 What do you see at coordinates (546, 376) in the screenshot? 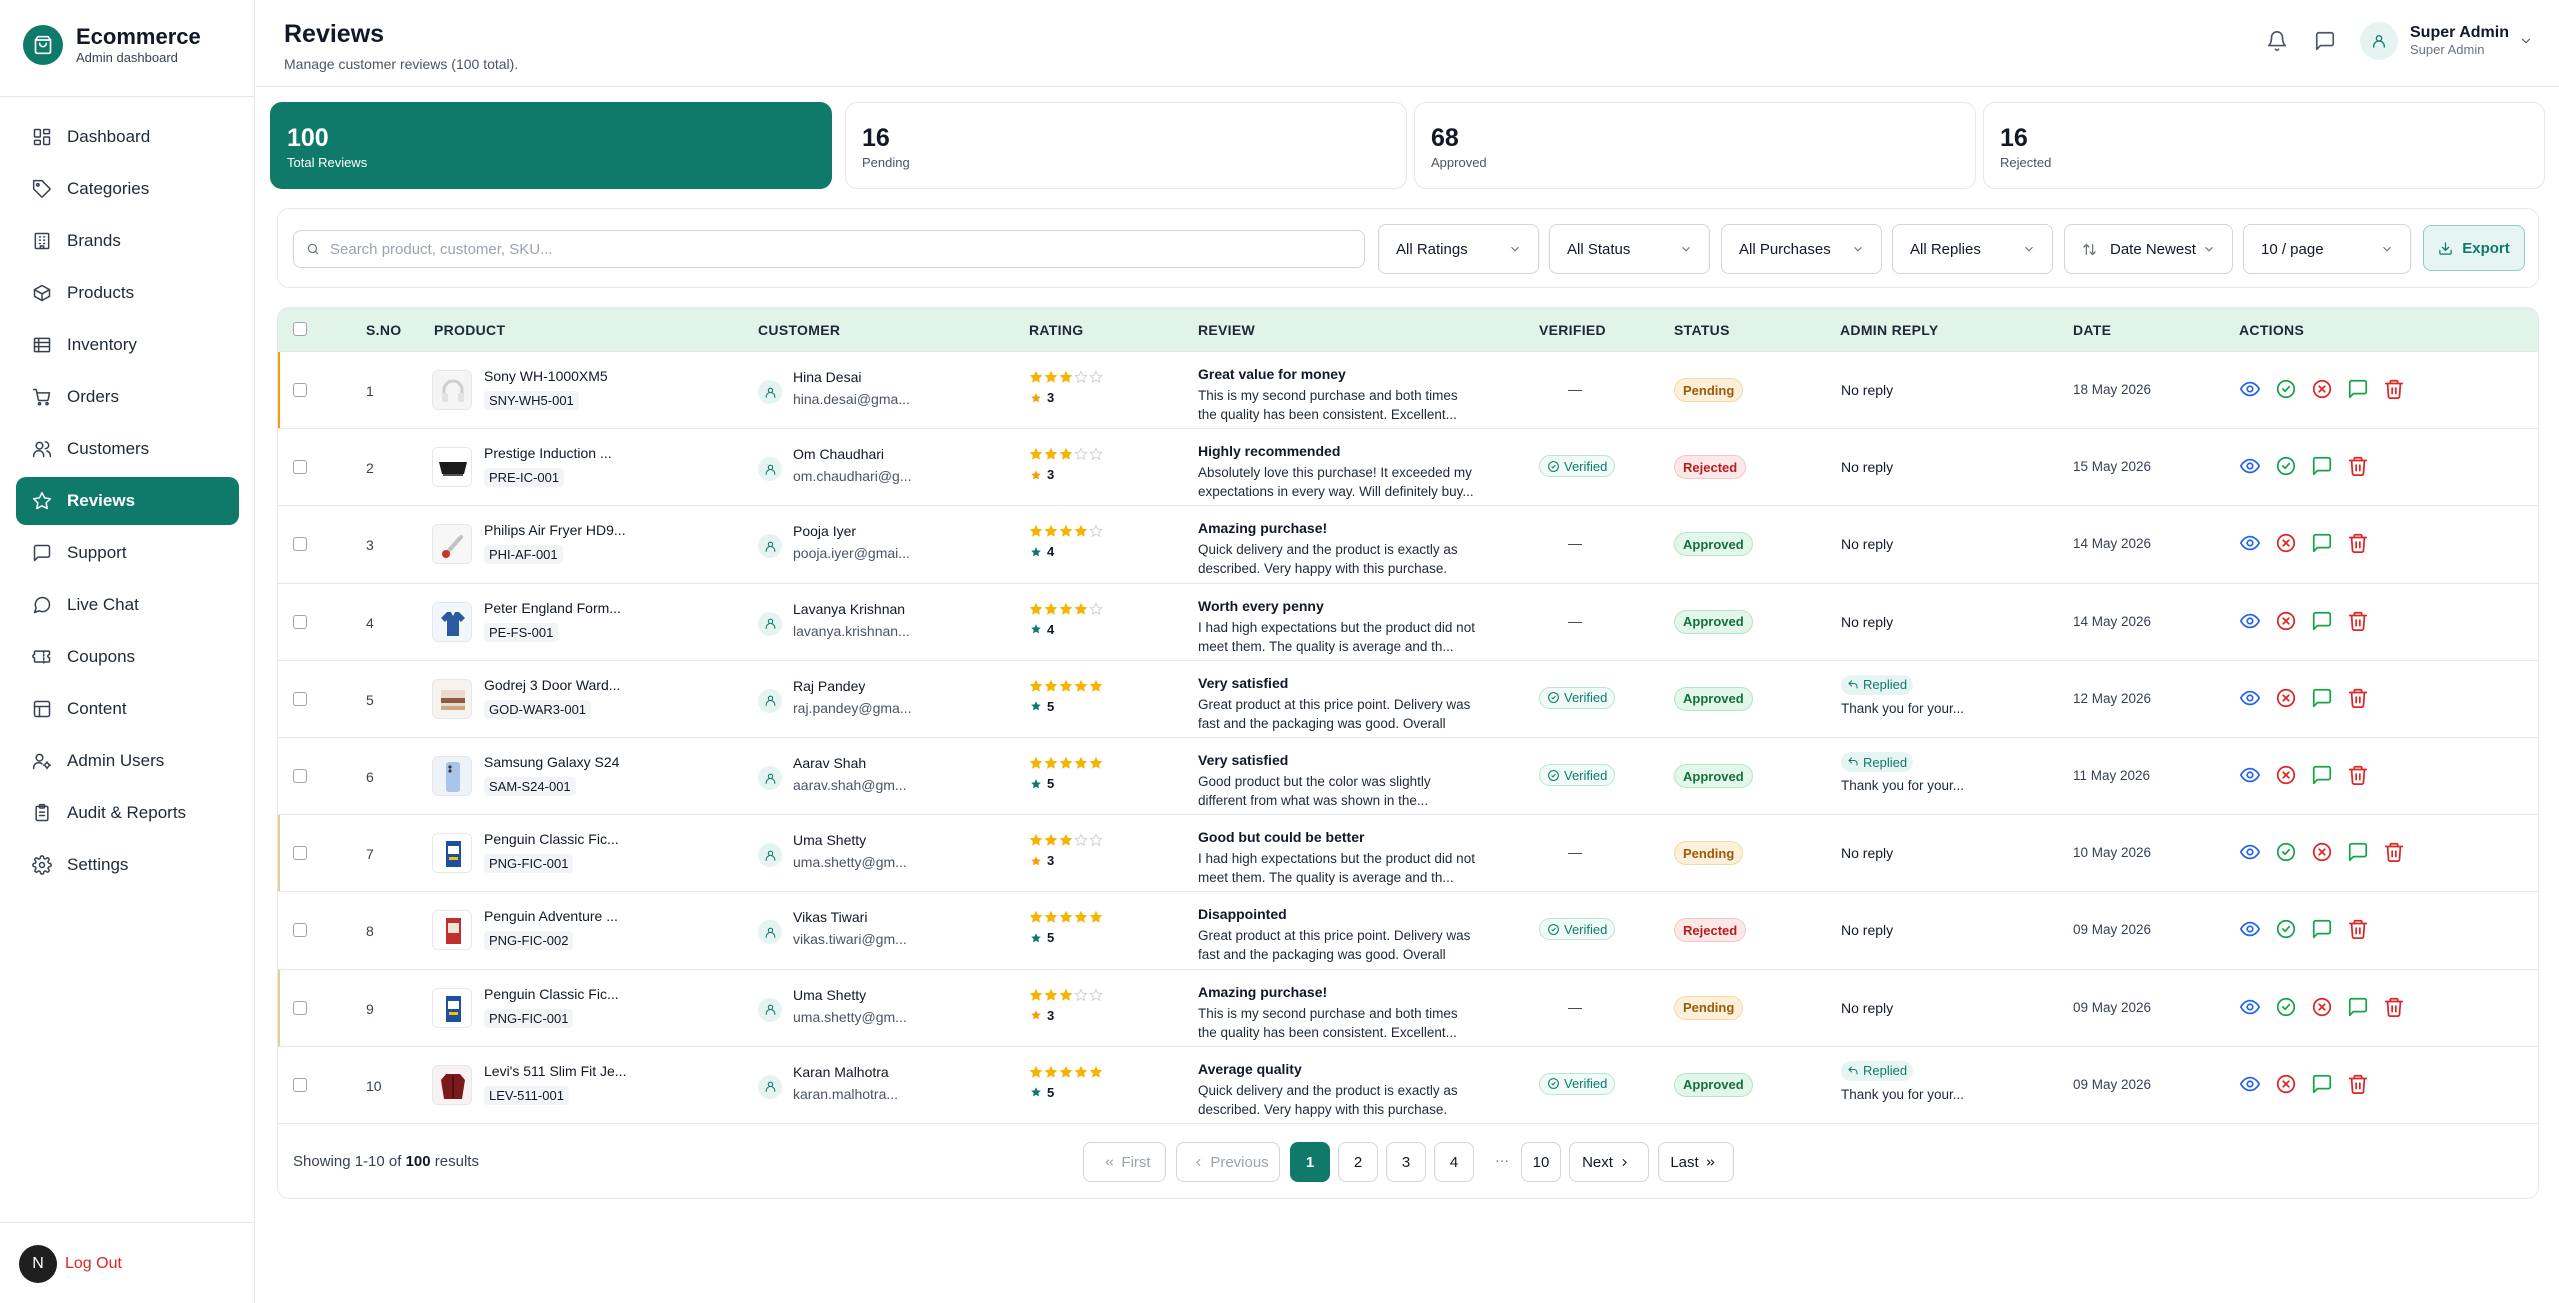
I see `product-name: Sony WH-1000XM5` at bounding box center [546, 376].